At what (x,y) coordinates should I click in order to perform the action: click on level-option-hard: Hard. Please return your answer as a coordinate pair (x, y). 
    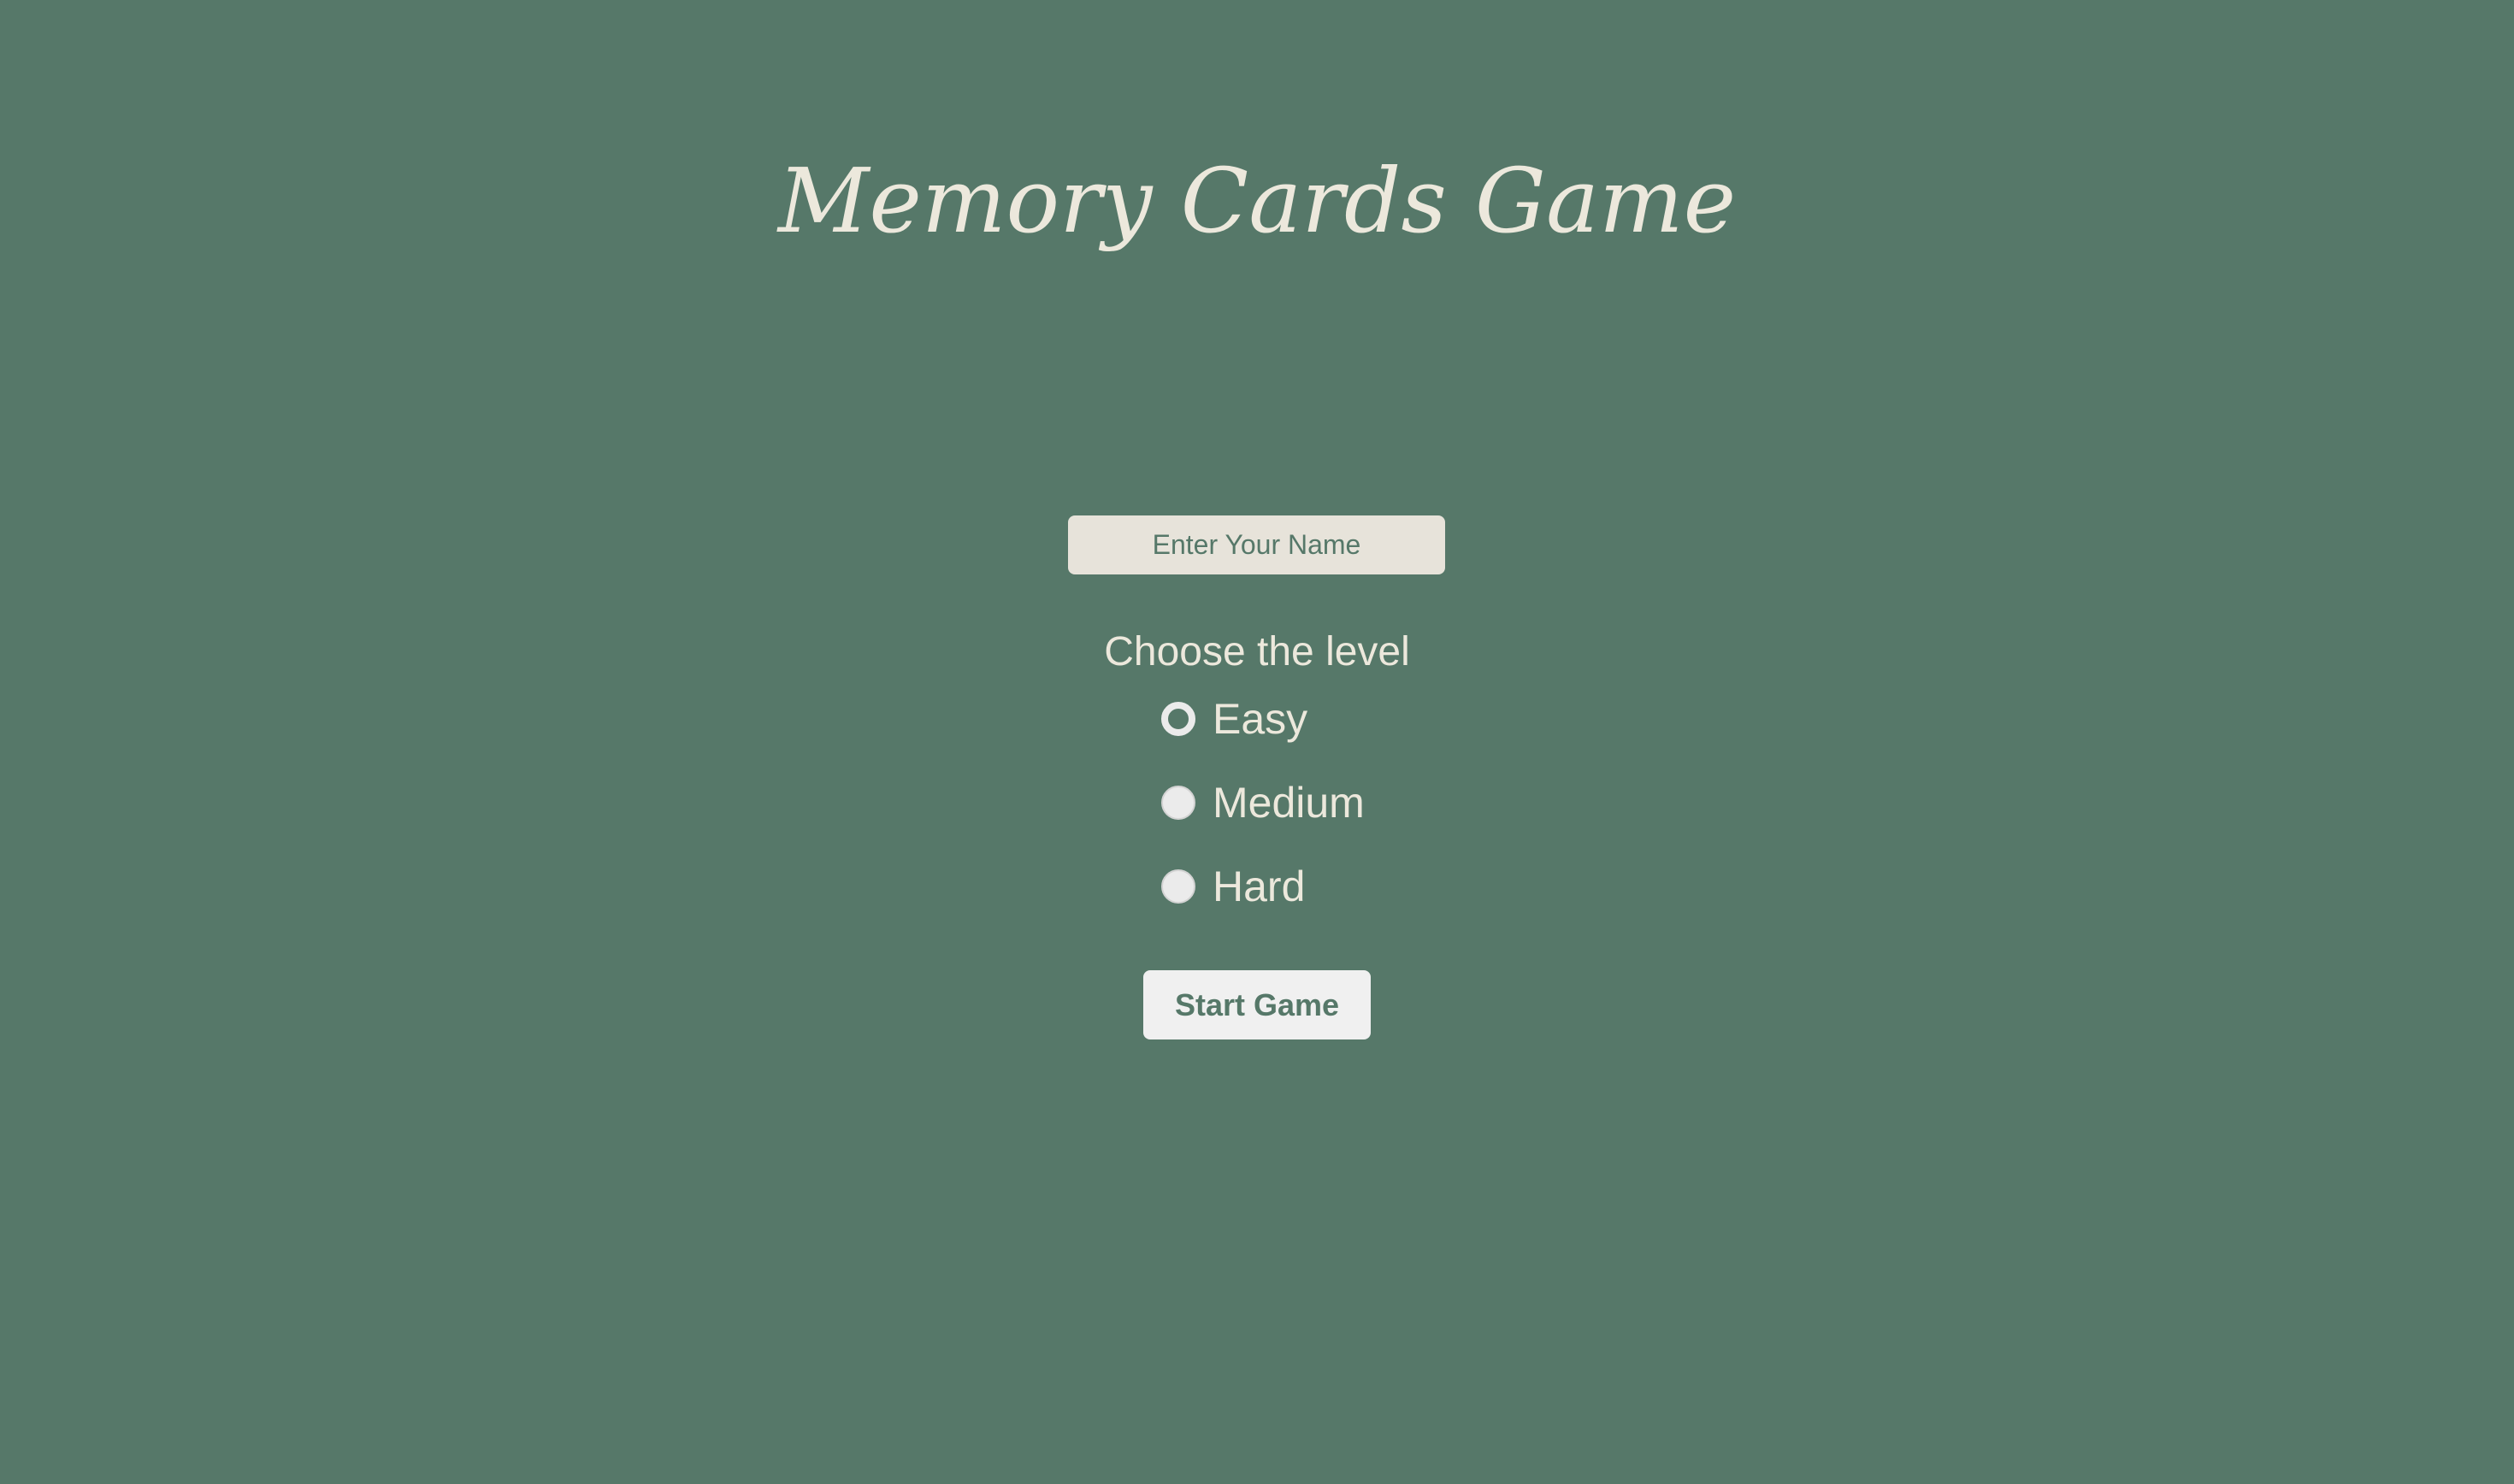
    Looking at the image, I should click on (1233, 886).